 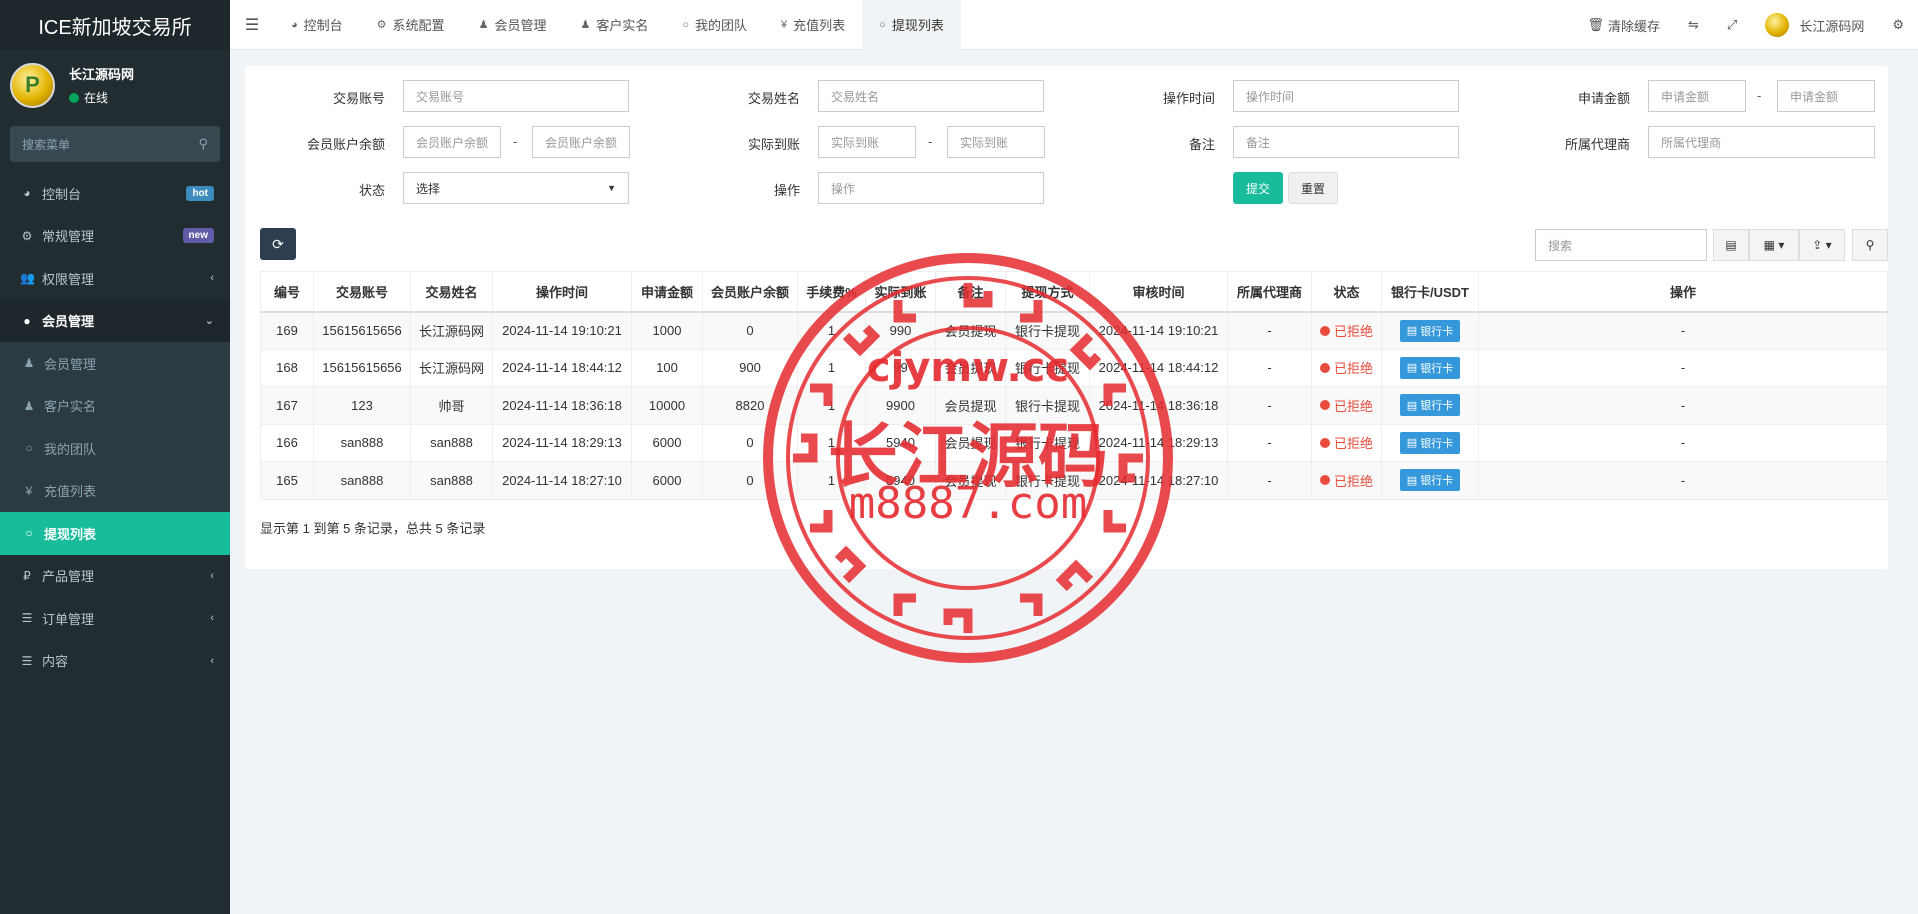 I want to click on sidebar-item-5: ♟ 客户实名, so click(x=115, y=405).